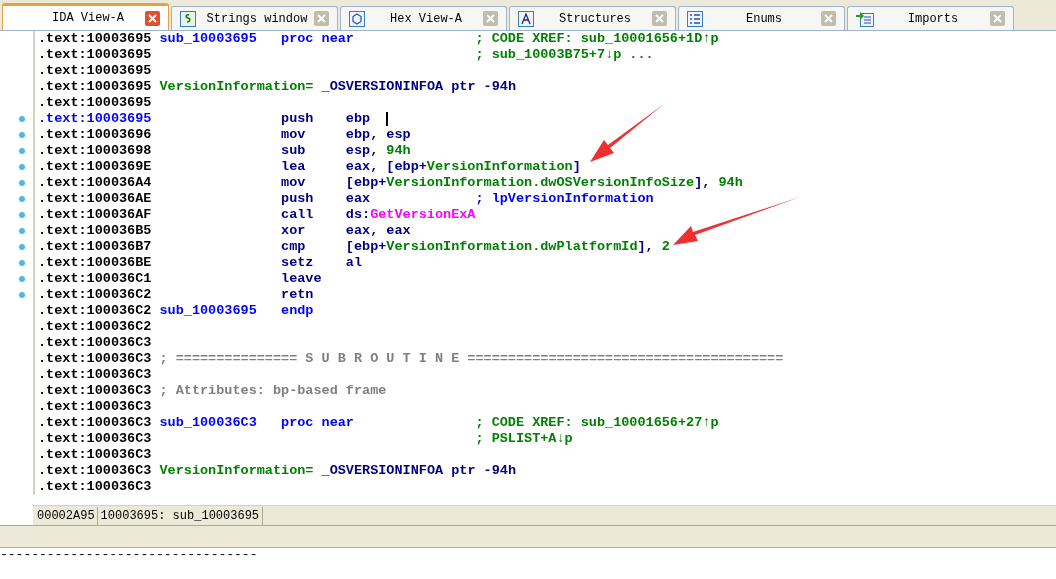 This screenshot has height=579, width=1056. I want to click on mnemonic: lea, so click(293, 166).